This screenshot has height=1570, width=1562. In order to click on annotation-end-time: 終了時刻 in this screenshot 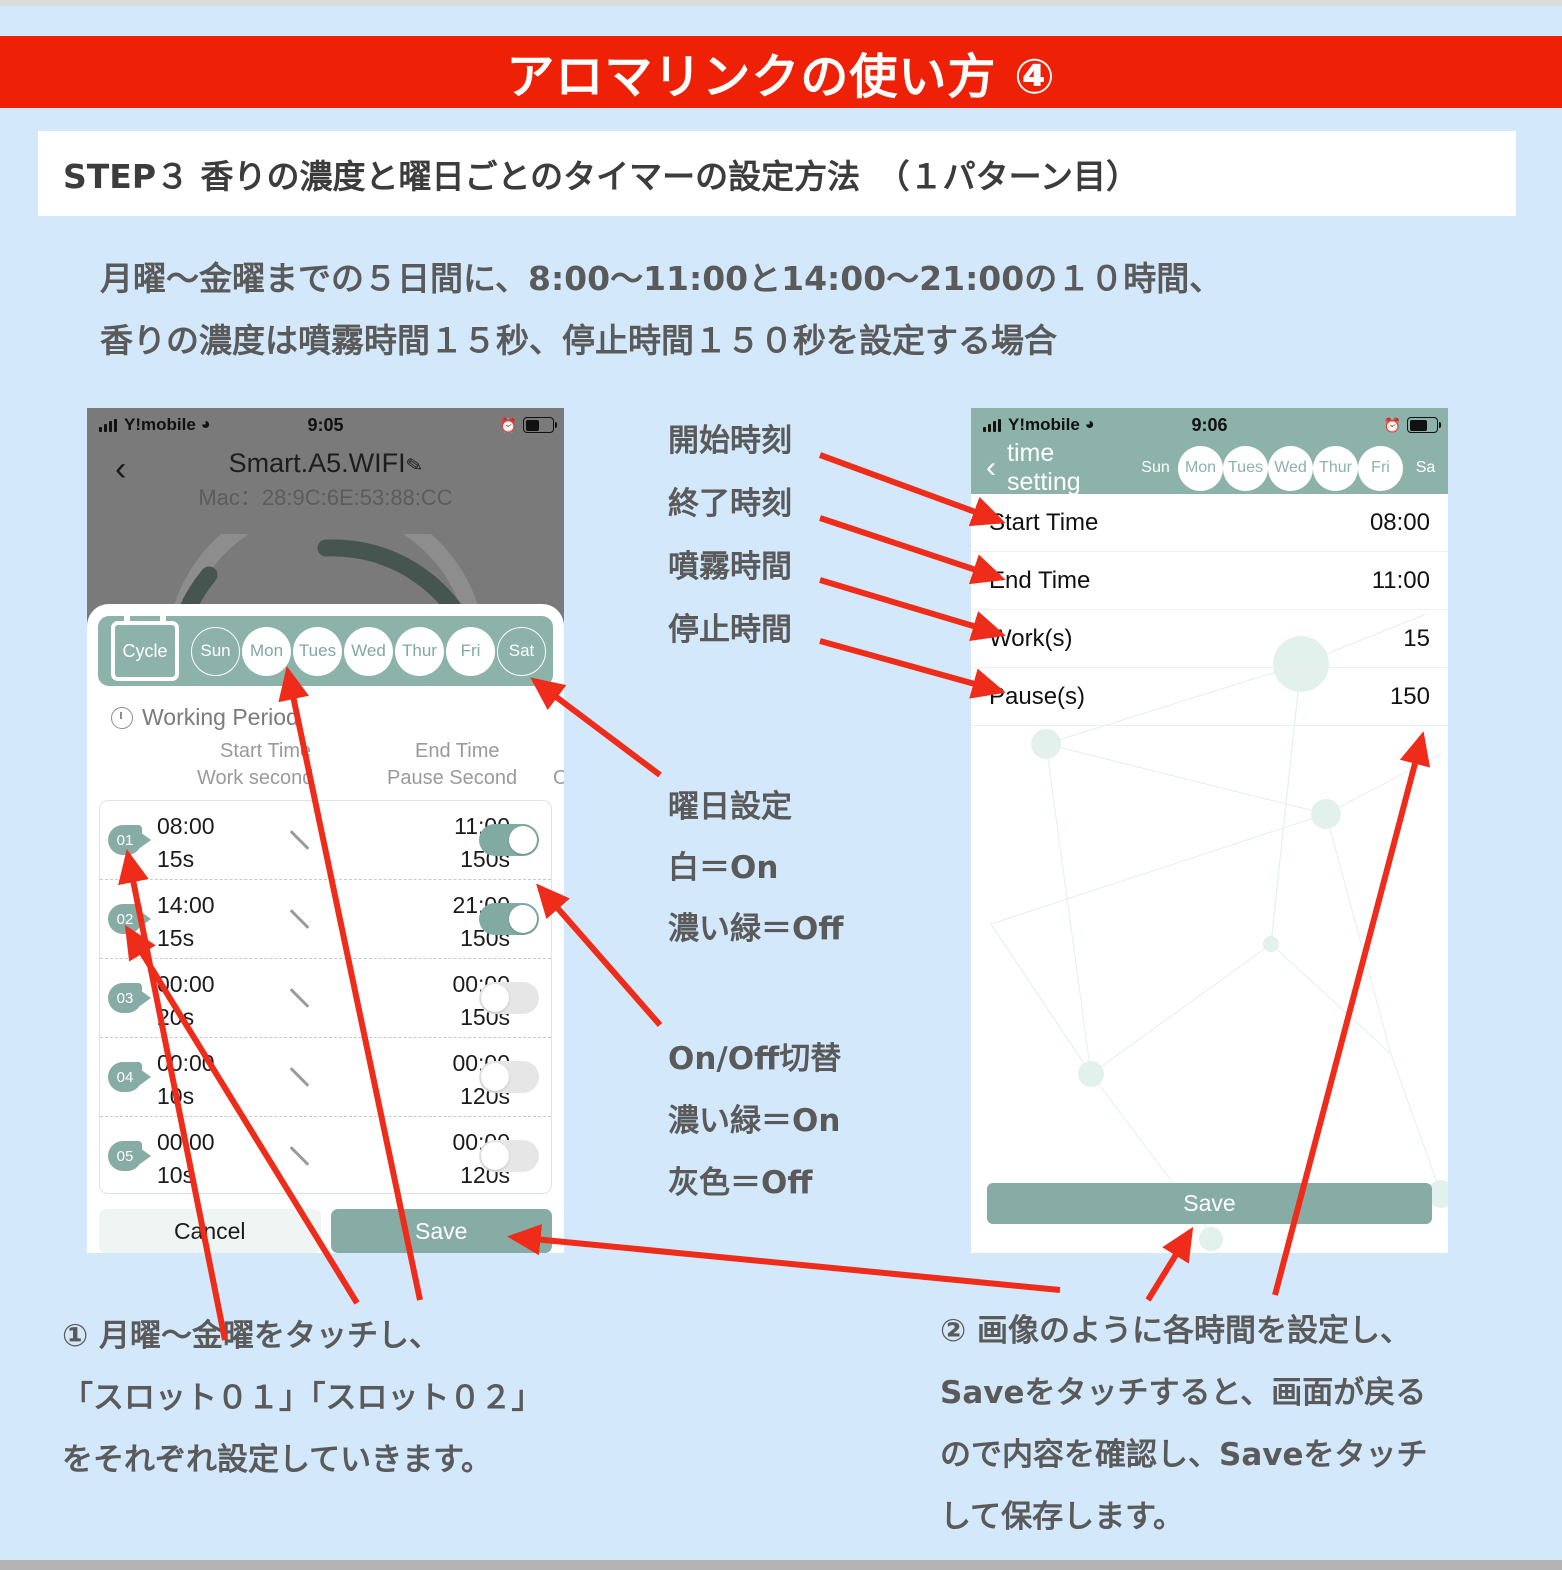, I will do `click(730, 504)`.